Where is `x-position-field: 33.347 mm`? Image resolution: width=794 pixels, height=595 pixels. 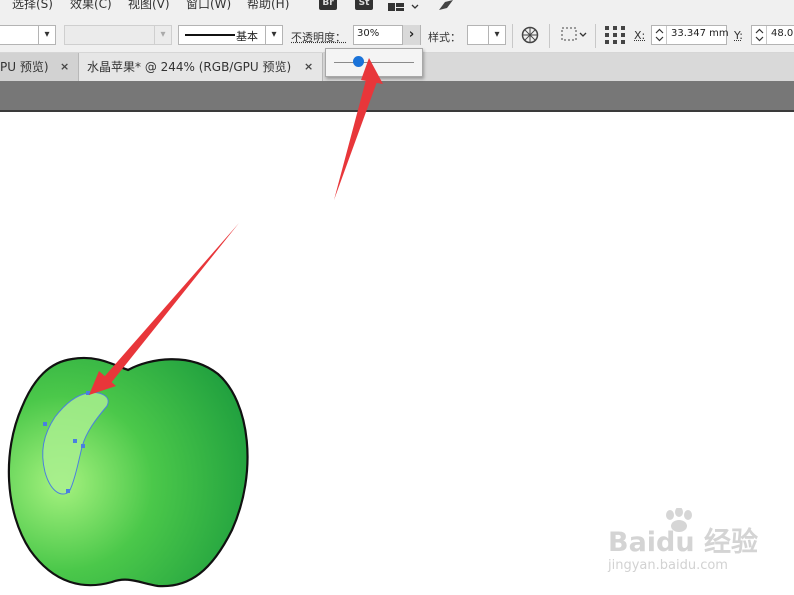 x-position-field: 33.347 mm is located at coordinates (690, 35).